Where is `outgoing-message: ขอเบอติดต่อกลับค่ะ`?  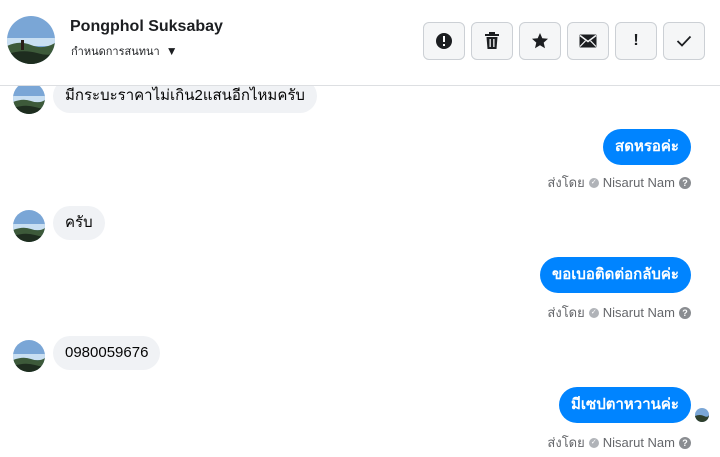
outgoing-message: ขอเบอติดต่อกลับค่ะ is located at coordinates (615, 275).